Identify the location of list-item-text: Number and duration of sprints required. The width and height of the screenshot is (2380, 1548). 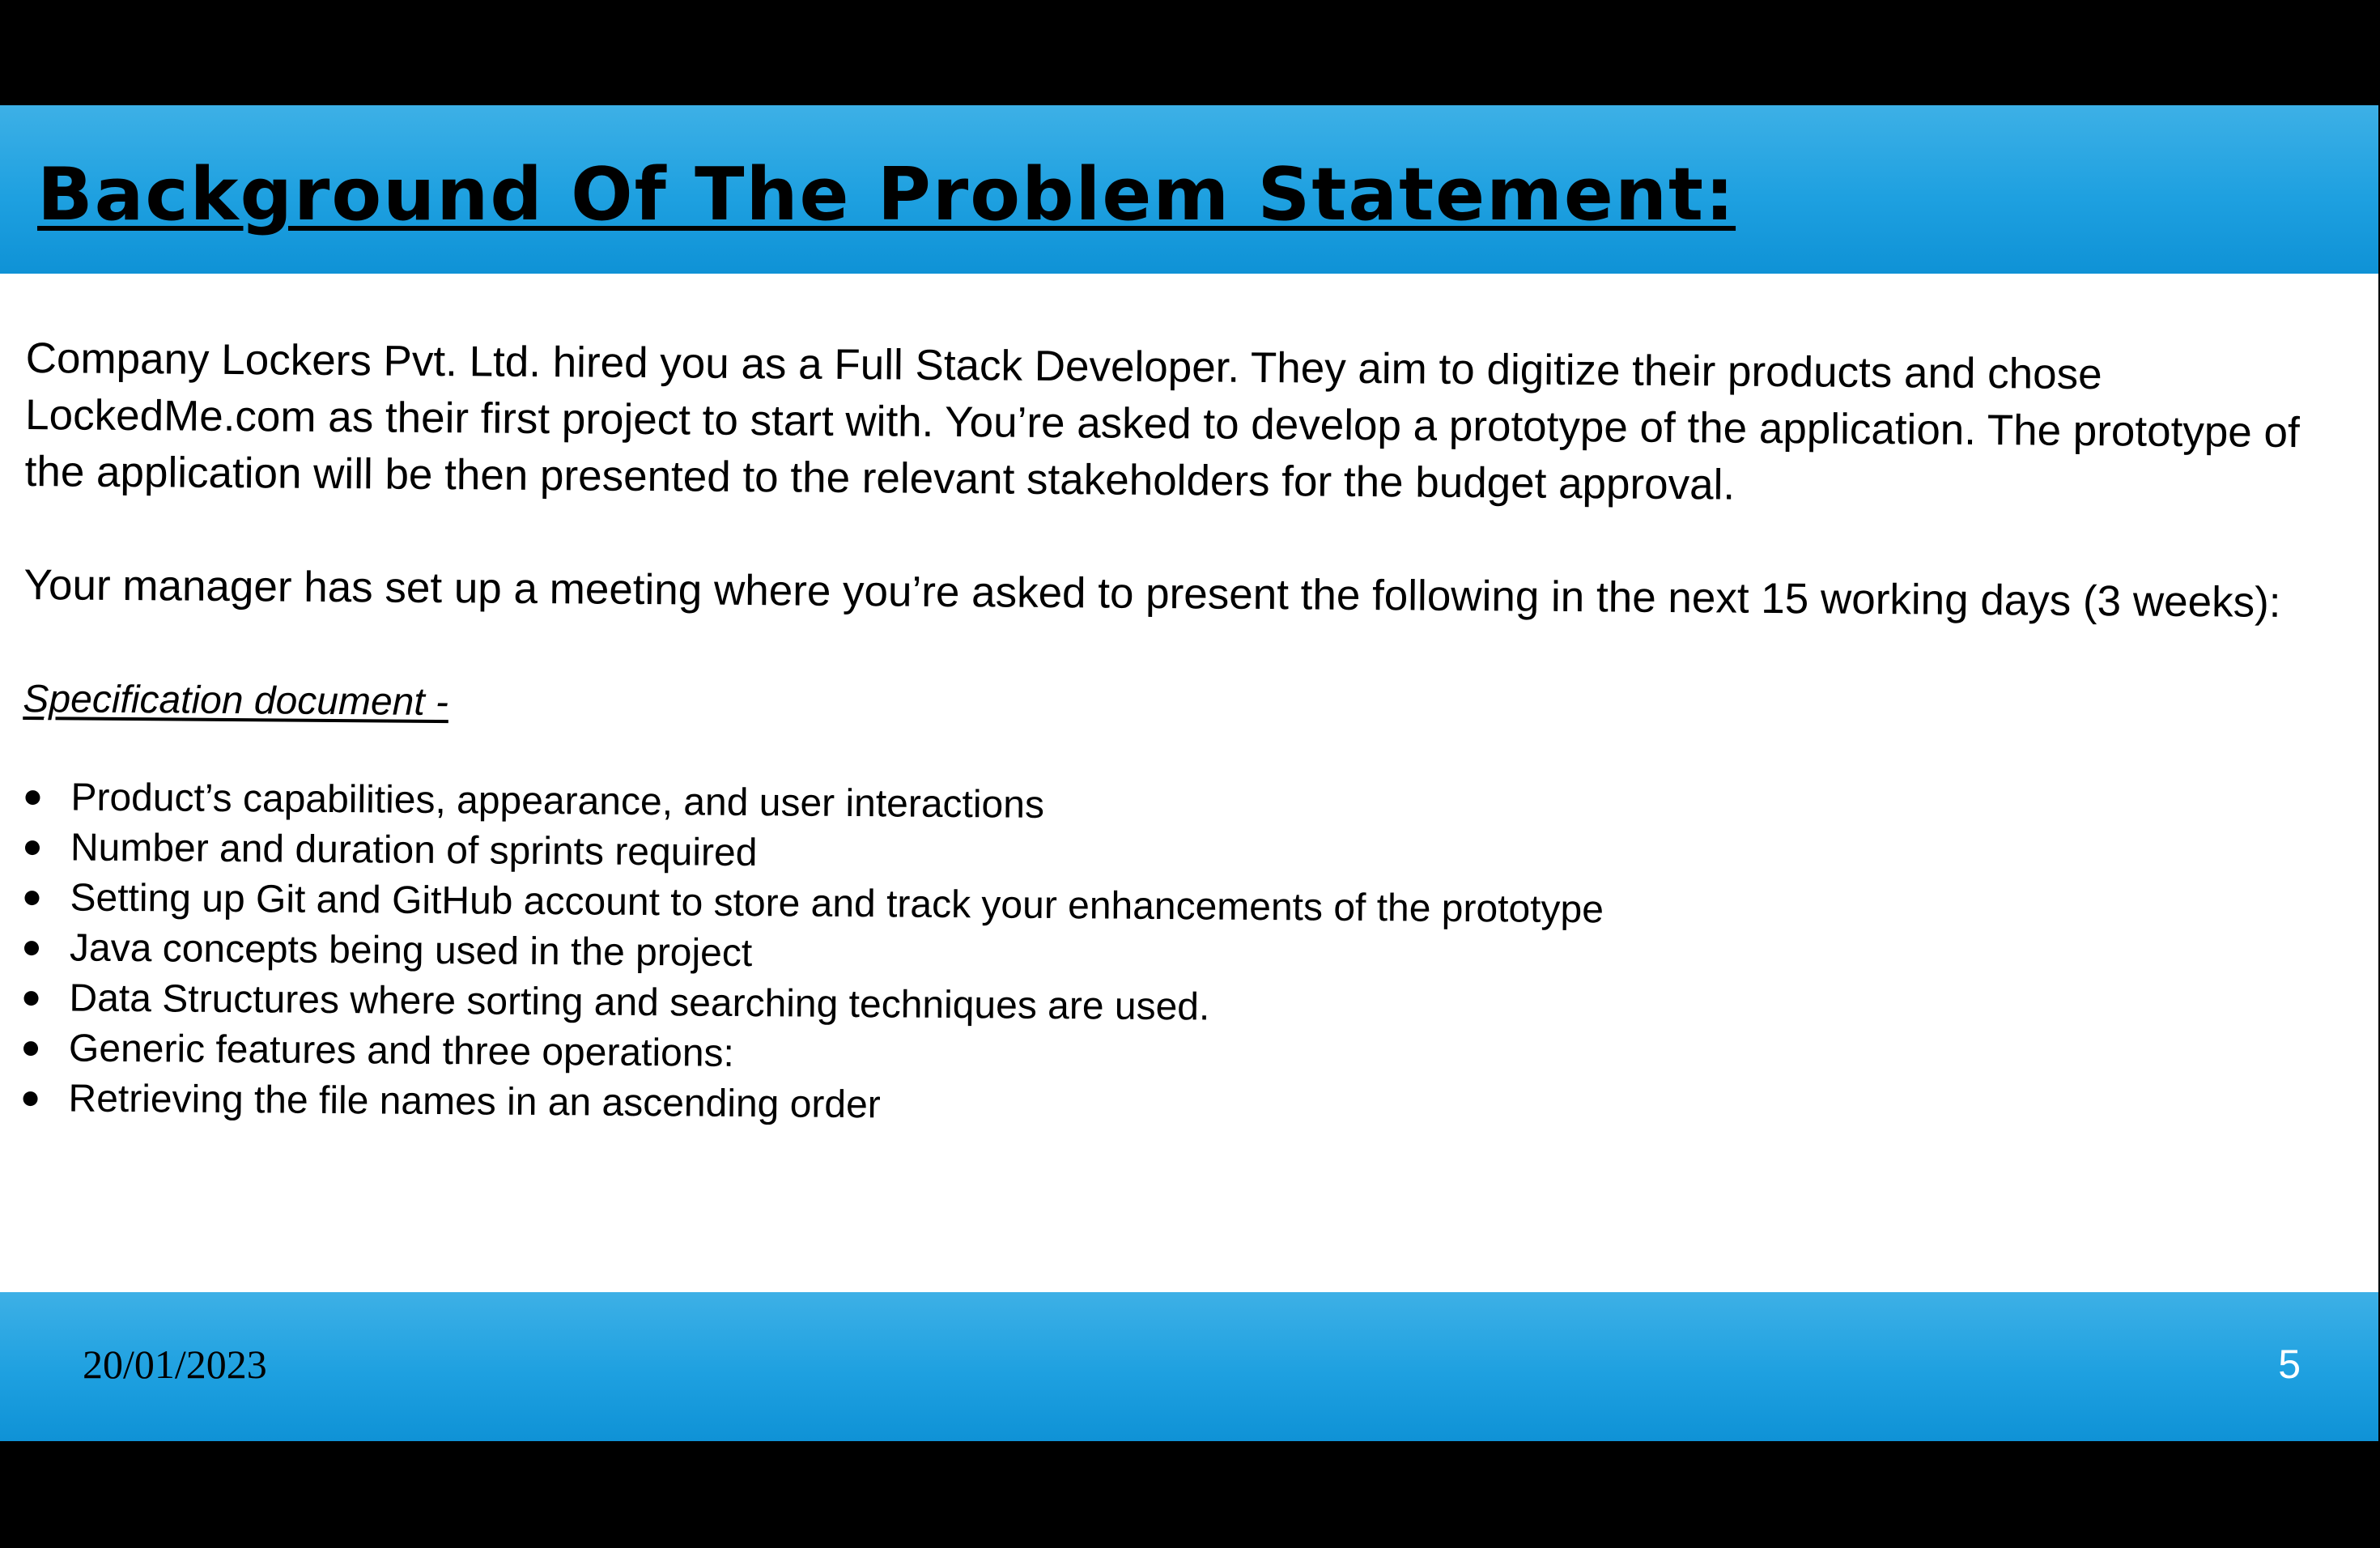
(414, 851).